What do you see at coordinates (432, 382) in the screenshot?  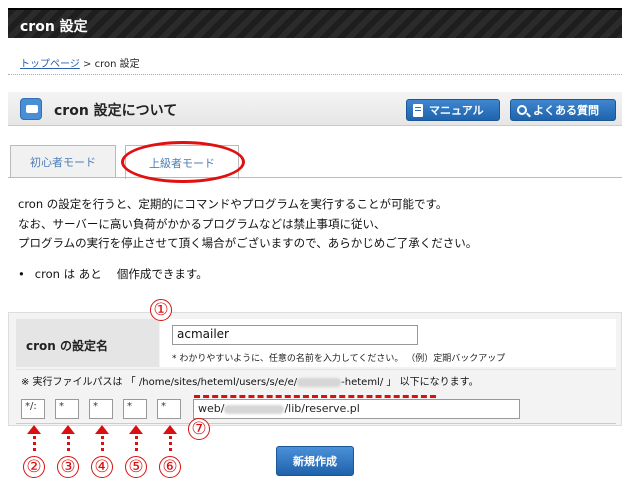 I see `path-note-suffix: 」 以下になります。` at bounding box center [432, 382].